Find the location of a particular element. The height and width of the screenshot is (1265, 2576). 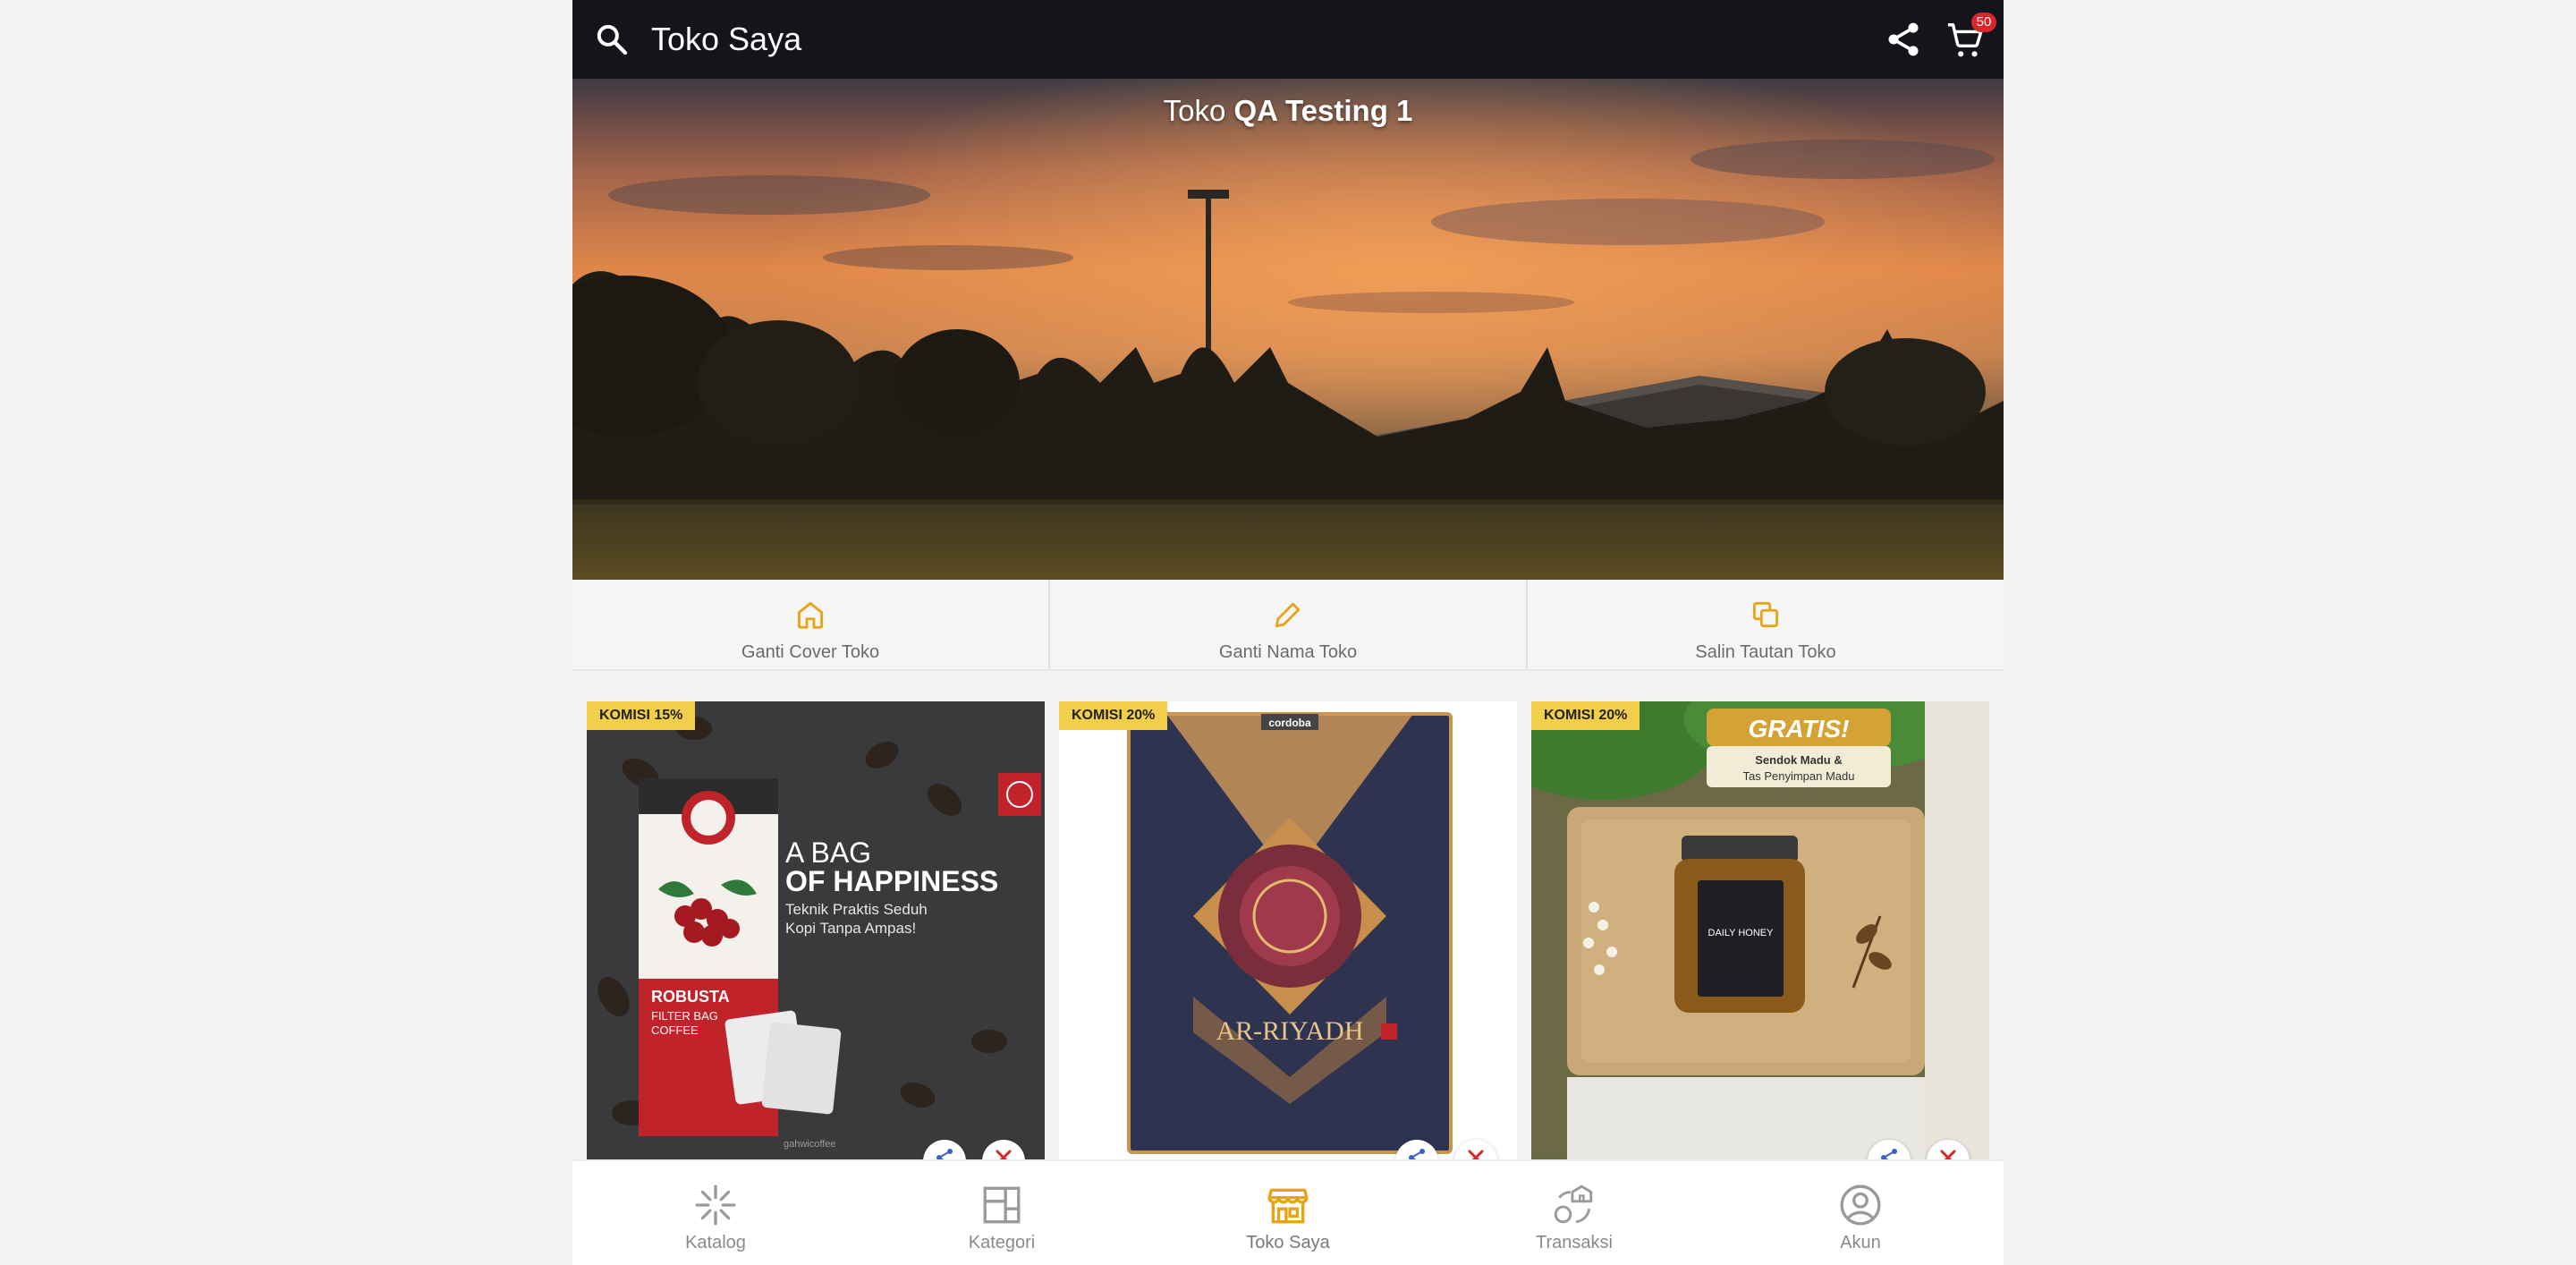

change-name-button: Ganti Nama Toko is located at coordinates (1289, 624).